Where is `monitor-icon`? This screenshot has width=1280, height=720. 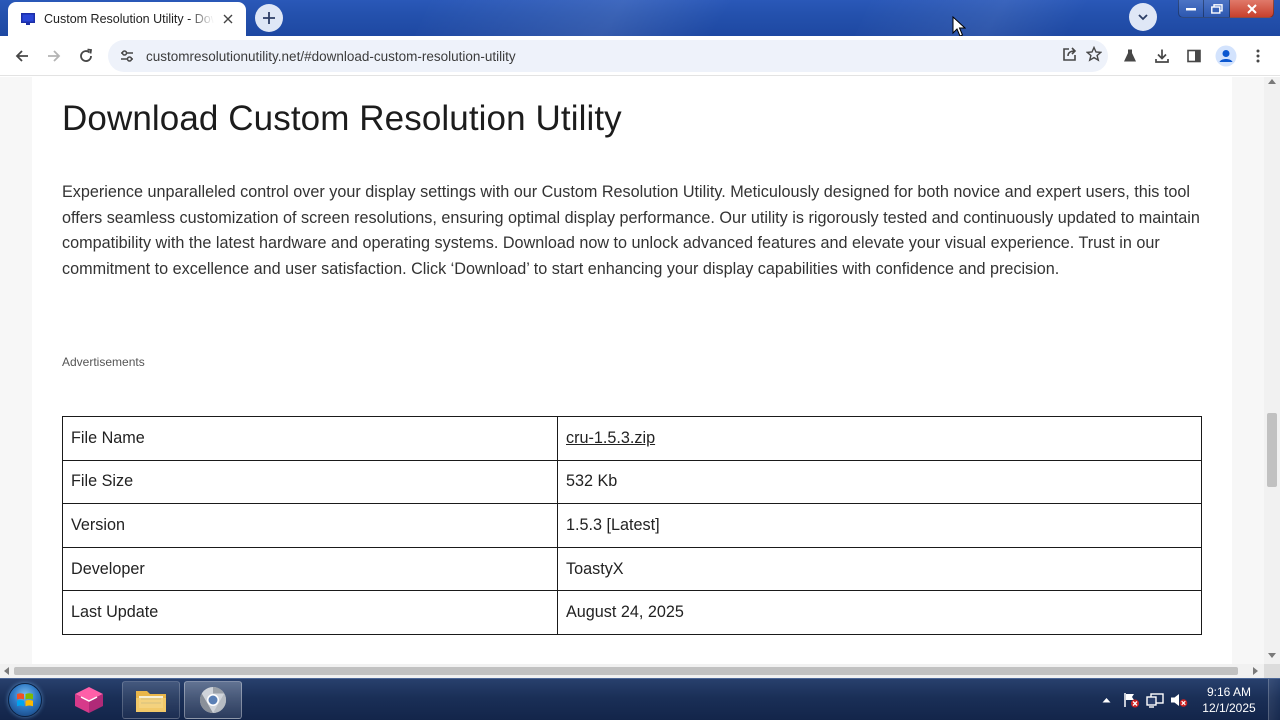
monitor-icon is located at coordinates (28, 19).